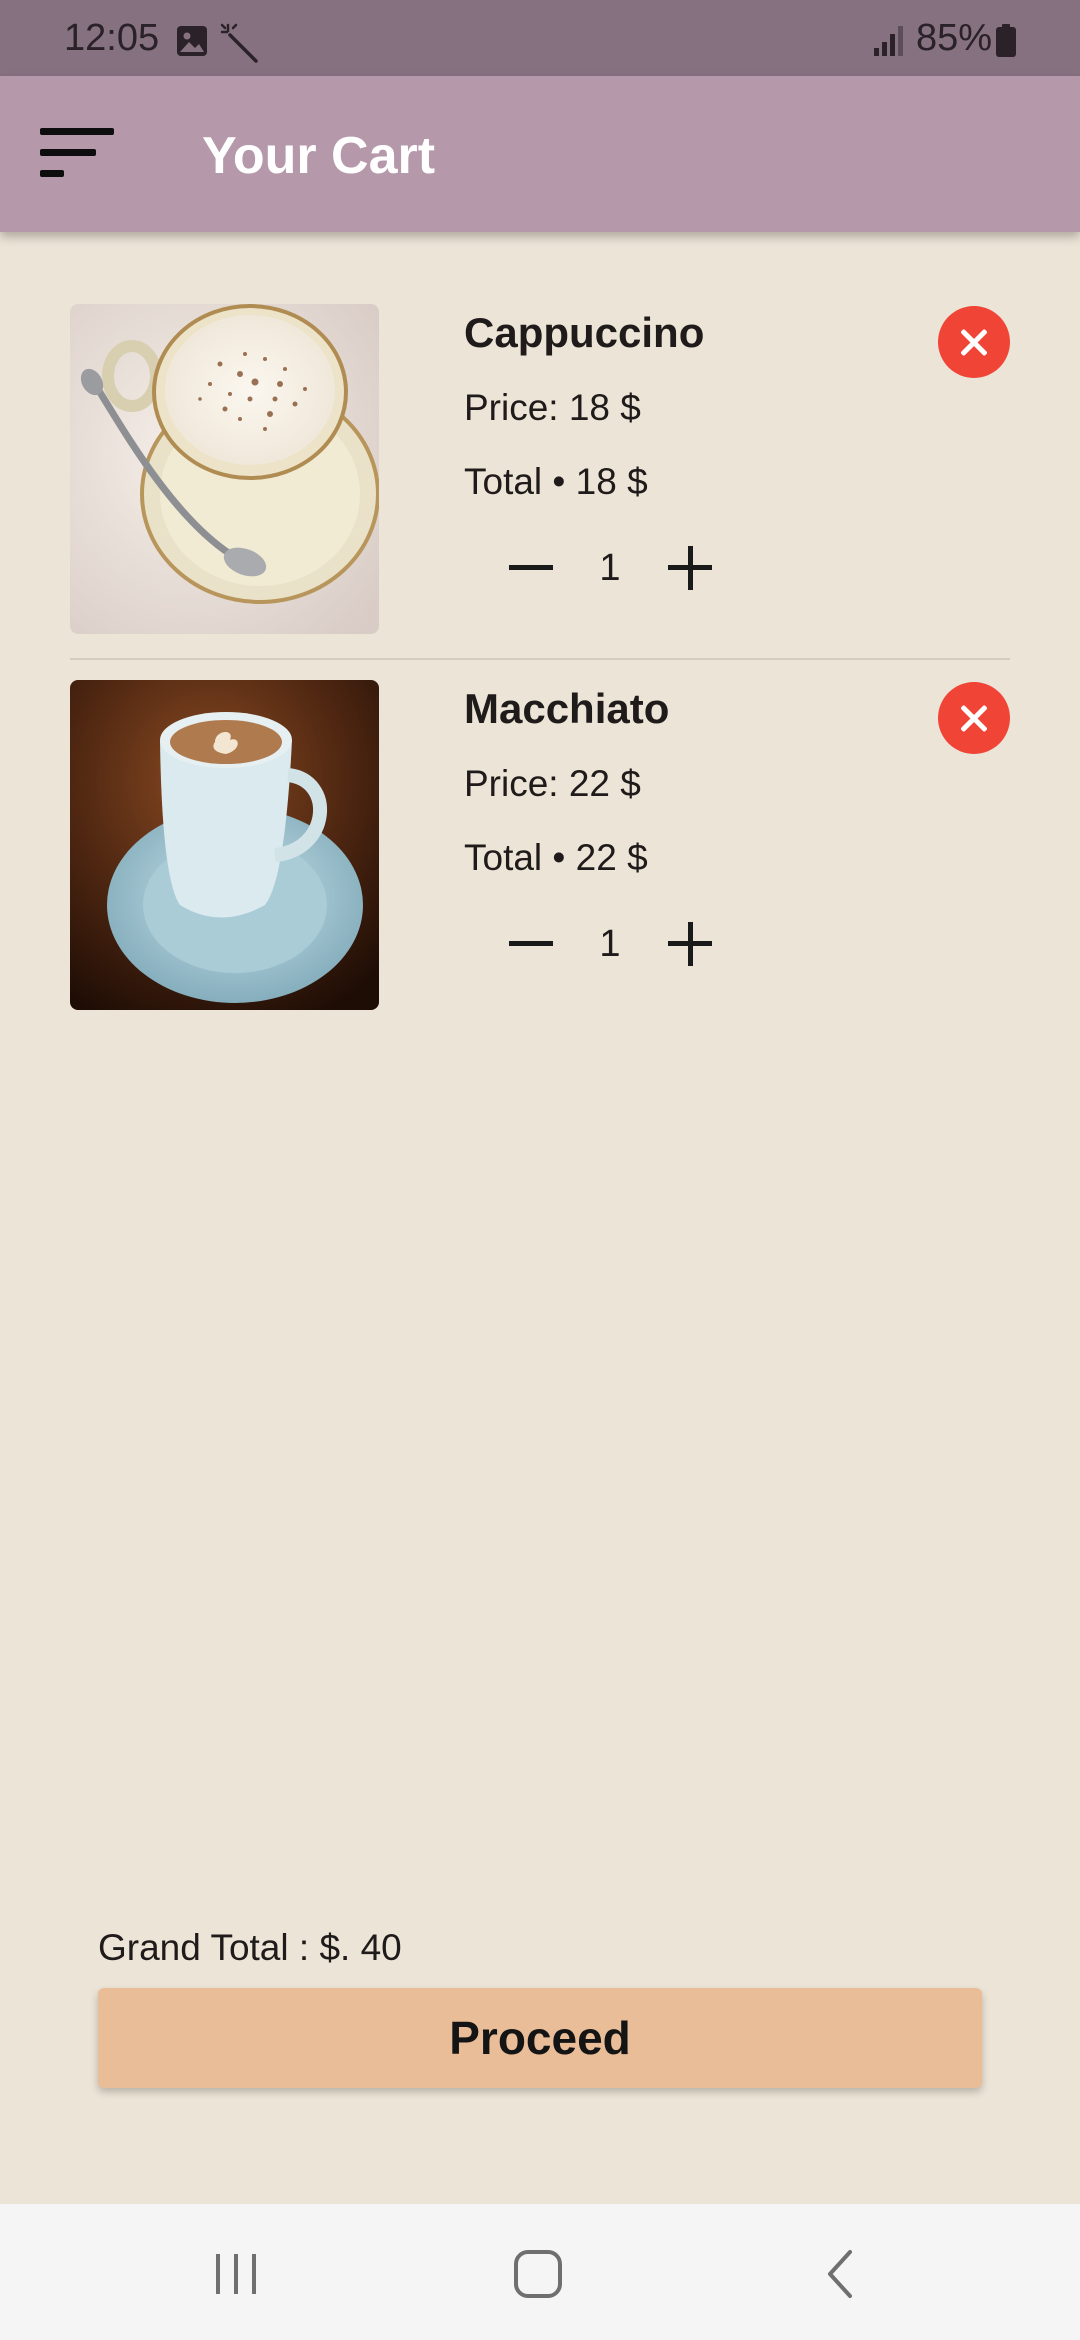 The width and height of the screenshot is (1080, 2340). What do you see at coordinates (319, 156) in the screenshot?
I see `page-title: Your Cart` at bounding box center [319, 156].